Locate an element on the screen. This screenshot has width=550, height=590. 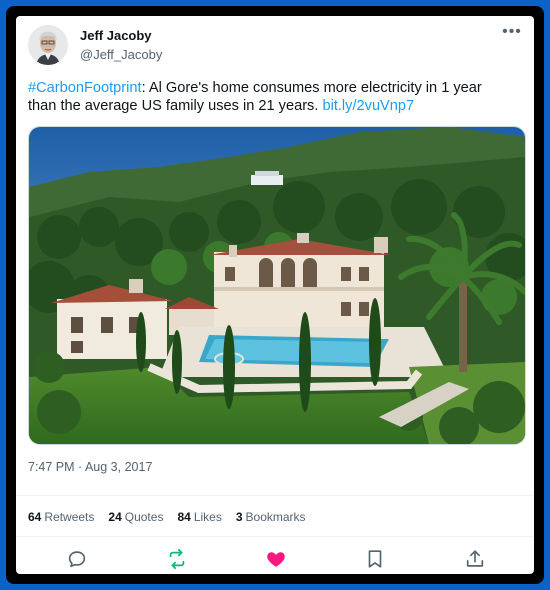
quotes-count: 24 is located at coordinates (115, 517).